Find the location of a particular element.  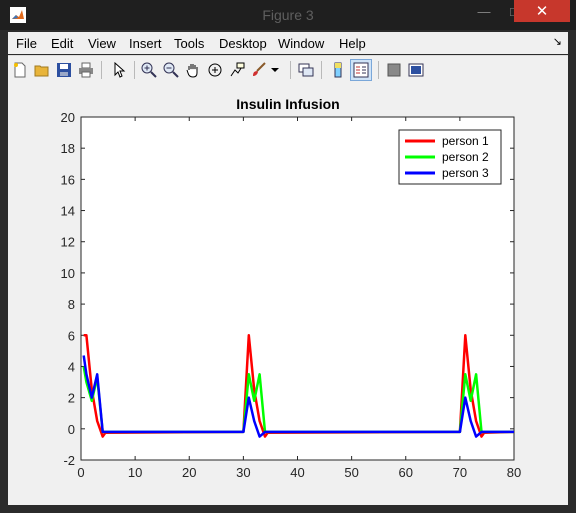

y-tick-label: 14 is located at coordinates (68, 211).